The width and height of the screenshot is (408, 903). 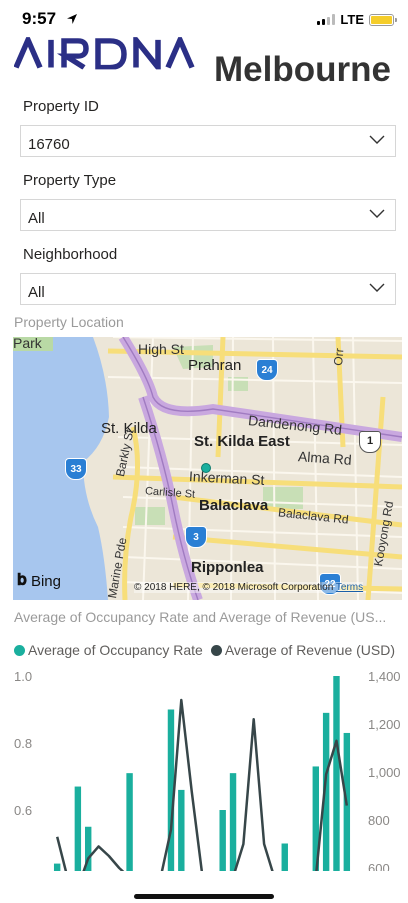 I want to click on route-shield-1: 1, so click(x=370, y=442).